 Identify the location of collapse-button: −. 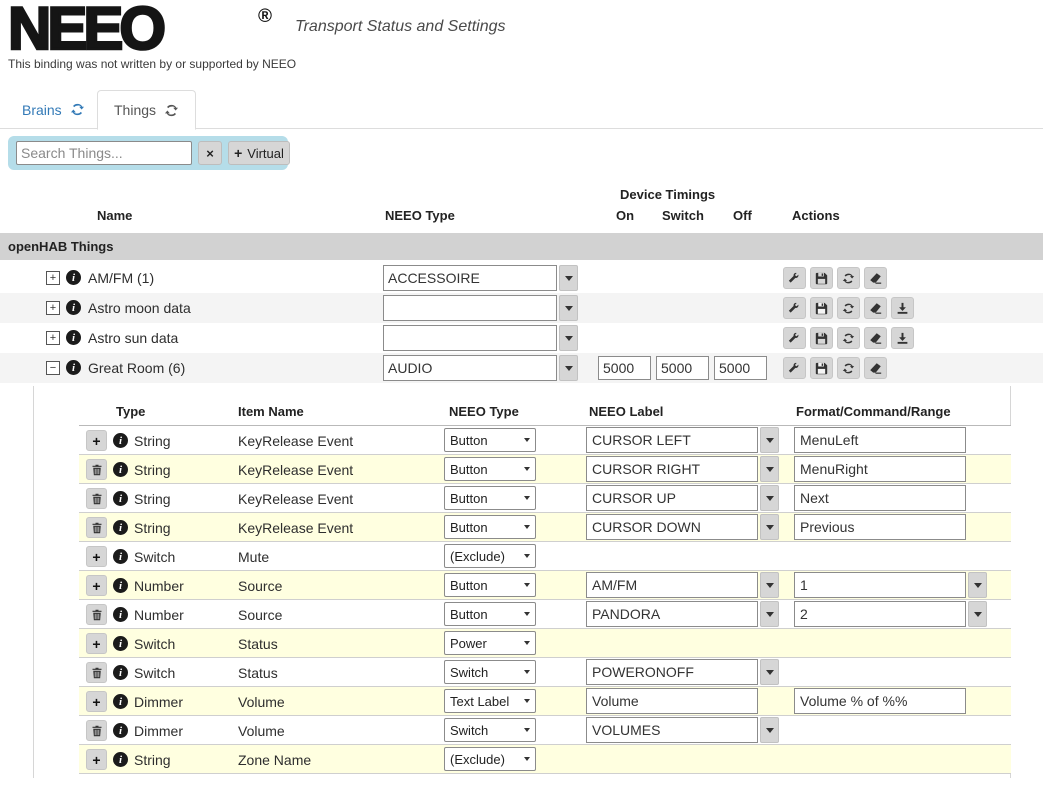
(53, 368).